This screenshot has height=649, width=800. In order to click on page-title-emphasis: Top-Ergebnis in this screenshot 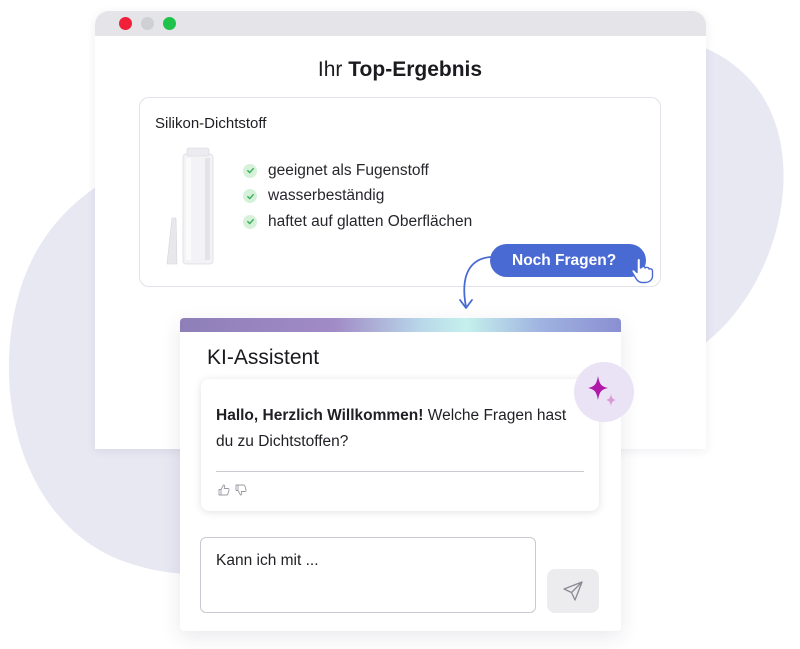, I will do `click(415, 69)`.